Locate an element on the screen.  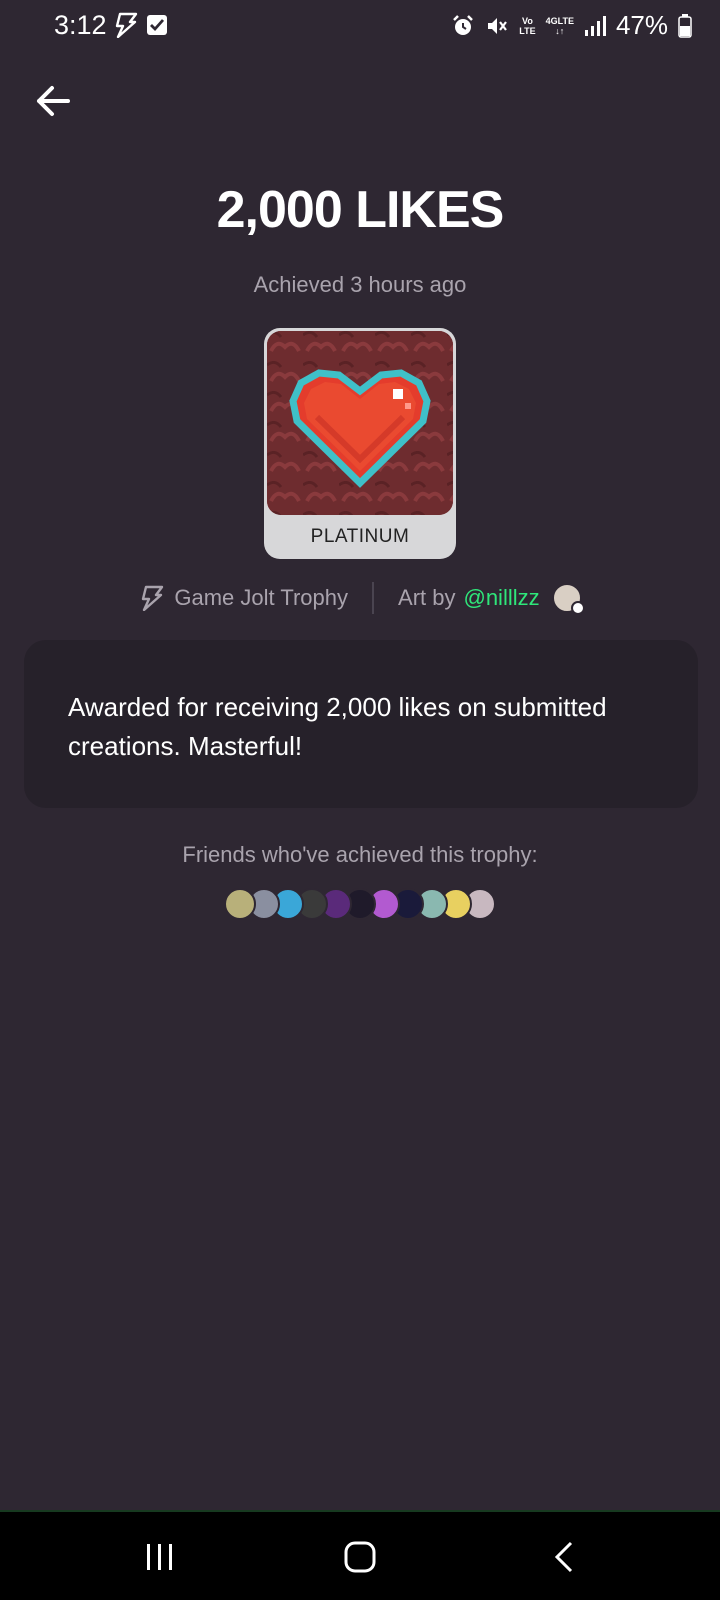
system-nav-bar is located at coordinates (360, 1555).